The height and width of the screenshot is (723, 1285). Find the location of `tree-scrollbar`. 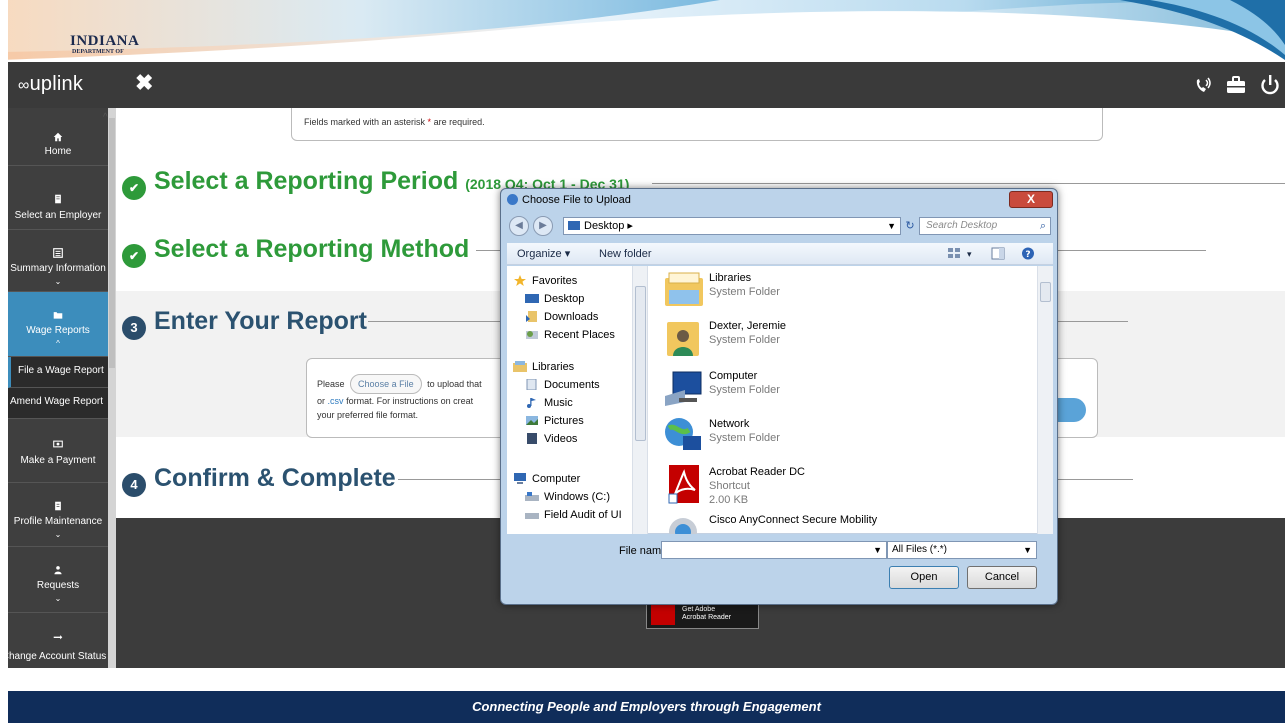

tree-scrollbar is located at coordinates (640, 400).